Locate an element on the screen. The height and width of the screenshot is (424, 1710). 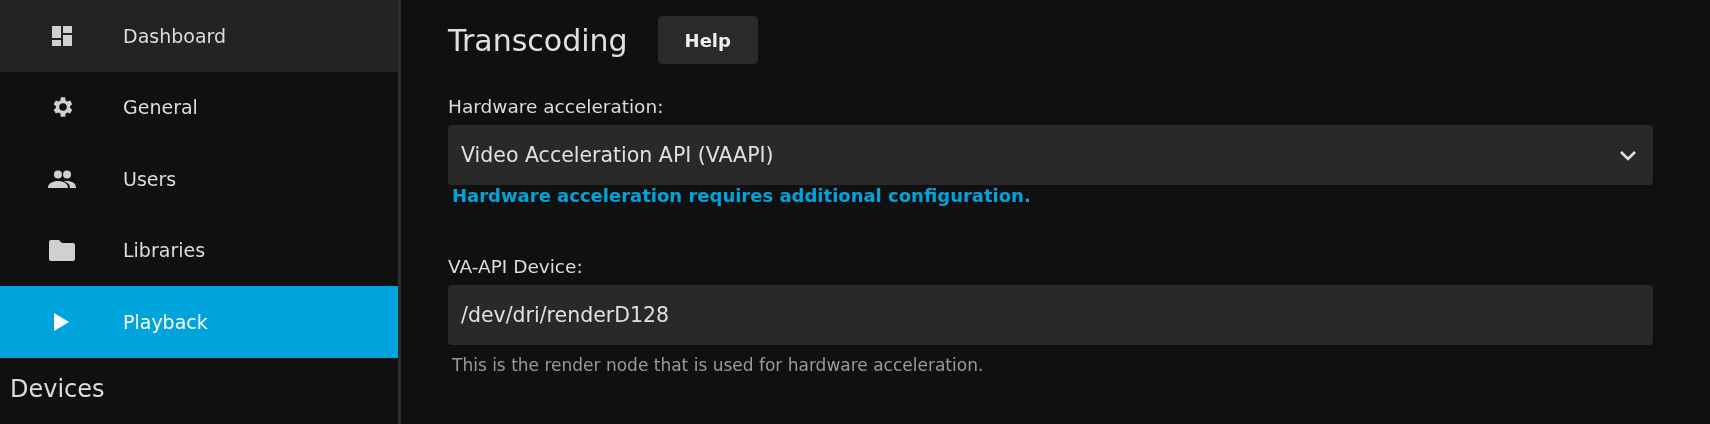
sidebar-item: Users is located at coordinates (199, 179).